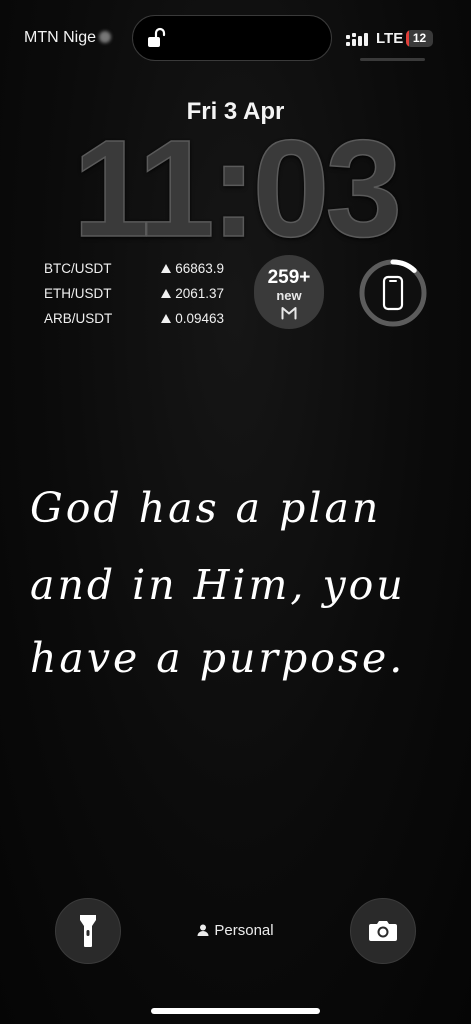 This screenshot has width=471, height=1024. I want to click on ticker-price: 2061.37, so click(192, 293).